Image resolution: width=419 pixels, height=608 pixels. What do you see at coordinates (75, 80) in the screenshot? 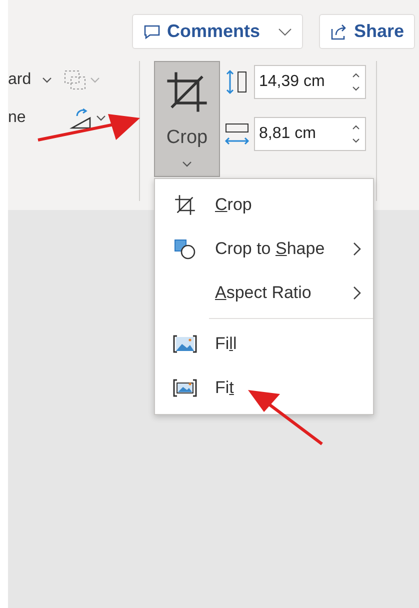
I see `group-objects-icon` at bounding box center [75, 80].